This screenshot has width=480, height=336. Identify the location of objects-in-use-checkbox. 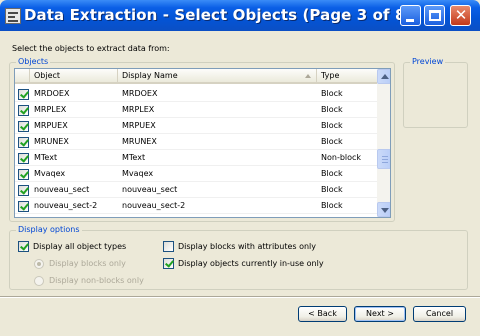
(168, 263).